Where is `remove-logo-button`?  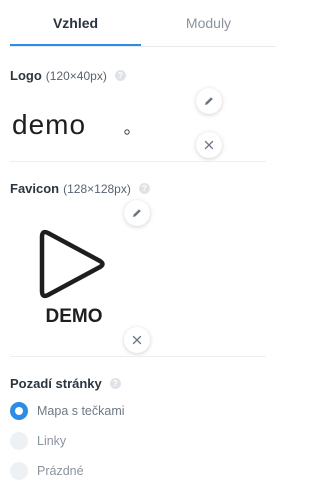 remove-logo-button is located at coordinates (209, 145).